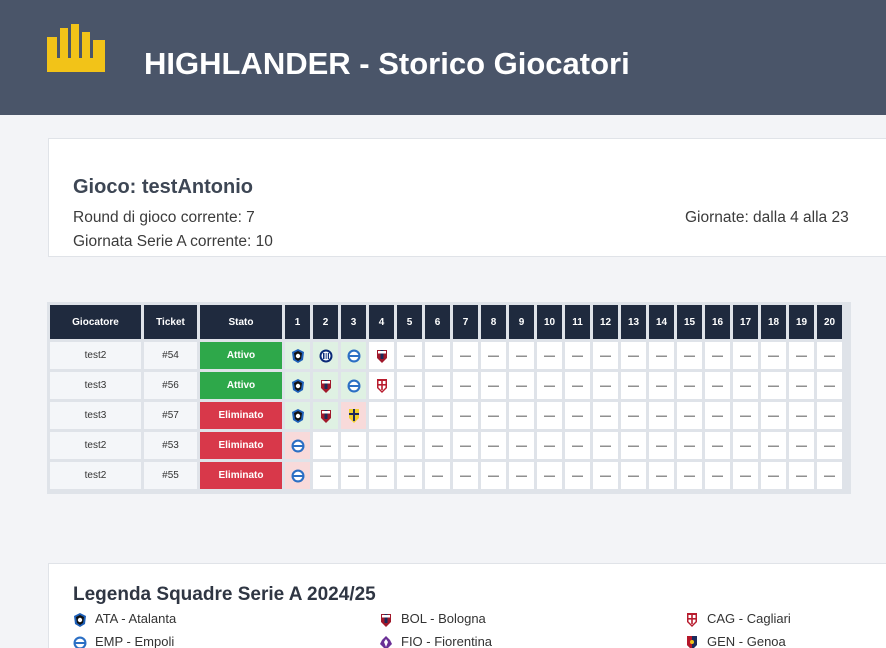 The height and width of the screenshot is (648, 886). I want to click on legend-label: EMP - Empoli, so click(135, 641).